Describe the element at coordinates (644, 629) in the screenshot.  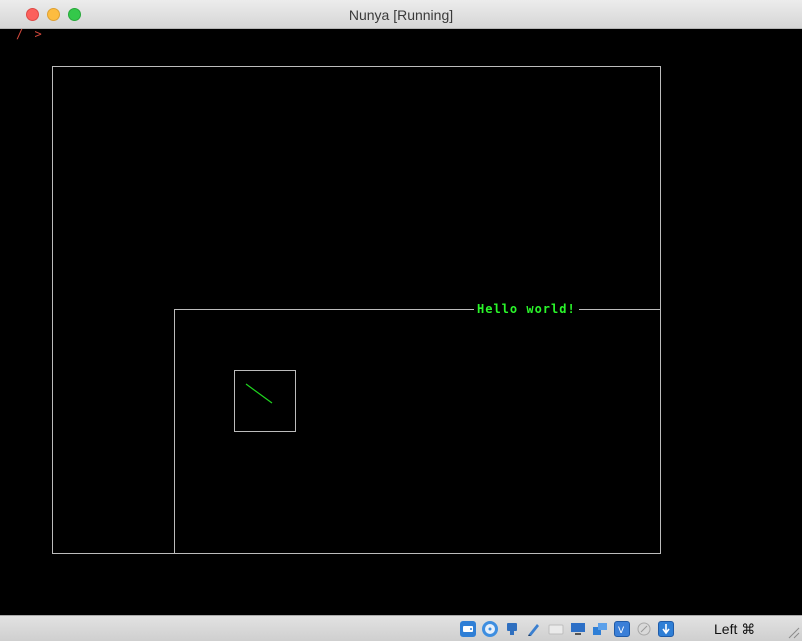
I see `mouse-integration-icon` at that location.